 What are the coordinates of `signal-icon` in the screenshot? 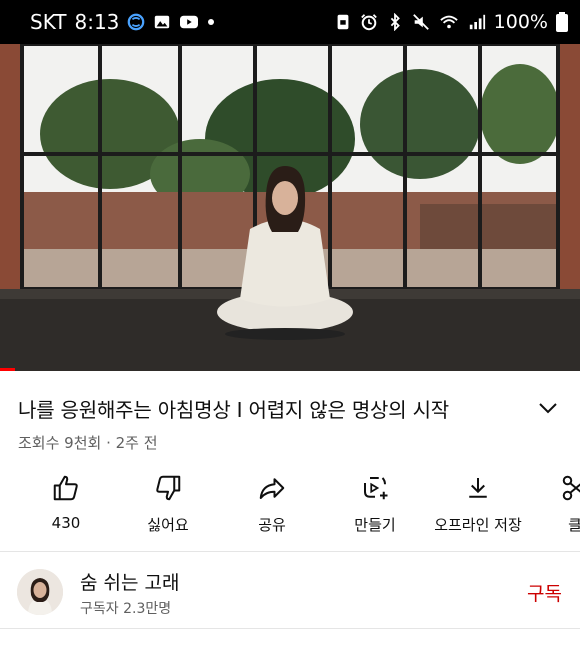 It's located at (477, 22).